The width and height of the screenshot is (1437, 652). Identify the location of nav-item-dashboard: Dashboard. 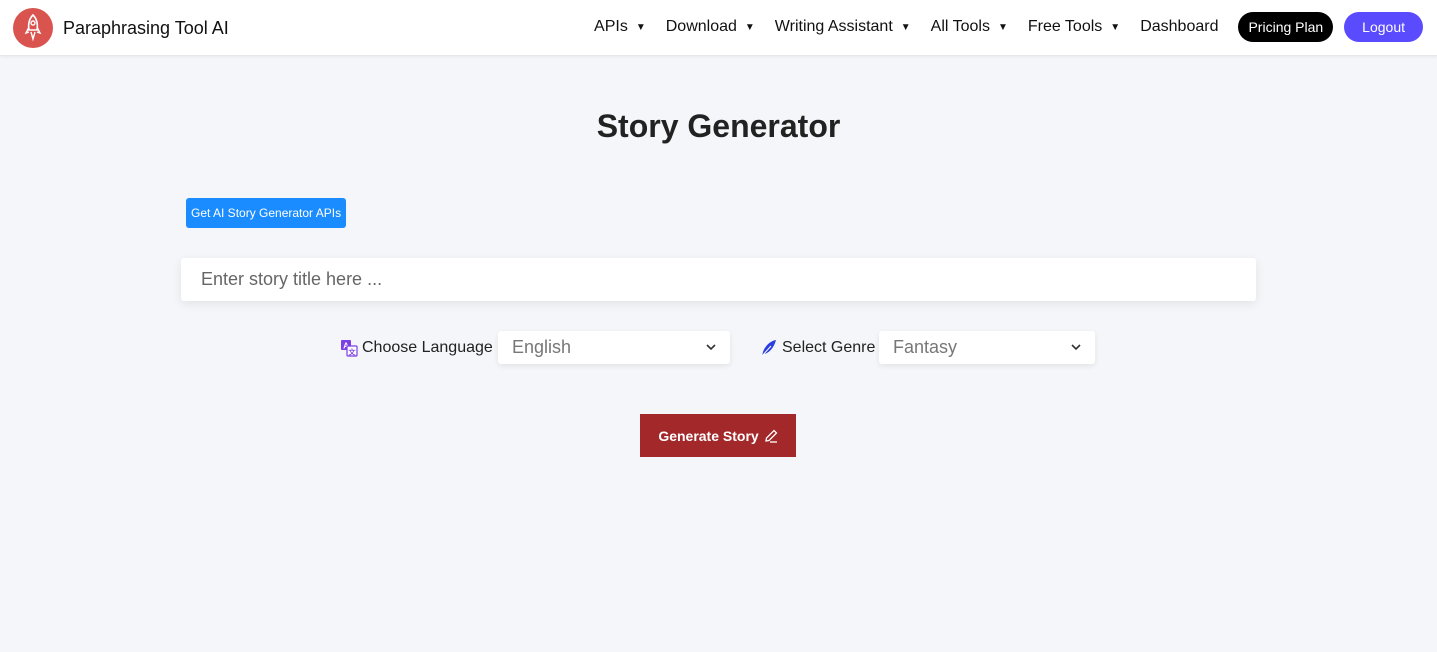
(1179, 27).